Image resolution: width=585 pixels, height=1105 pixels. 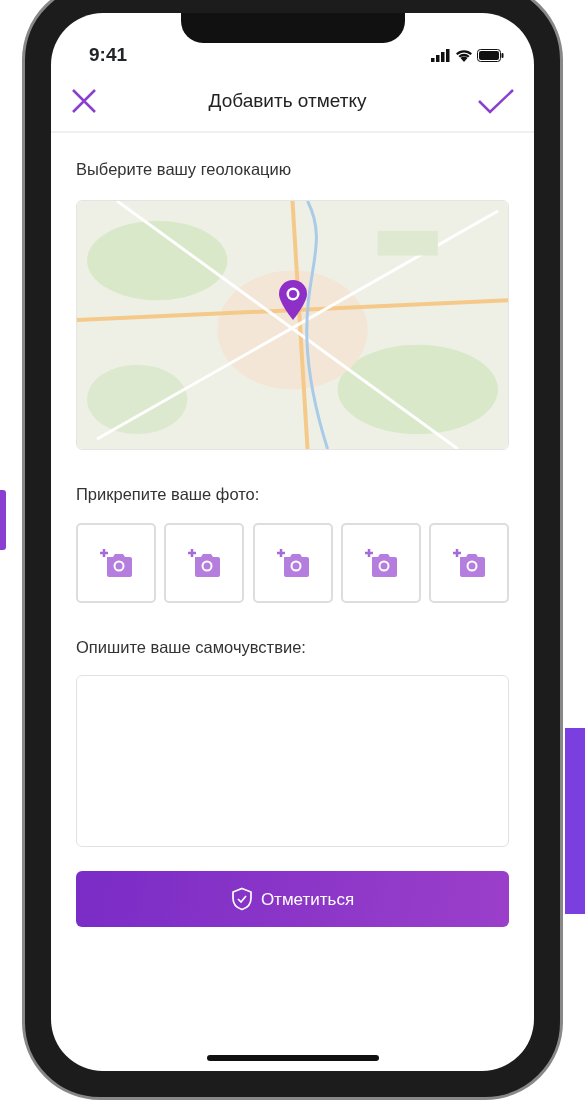 What do you see at coordinates (191, 647) in the screenshot?
I see `section-label: Опишите ваше самочувствие:` at bounding box center [191, 647].